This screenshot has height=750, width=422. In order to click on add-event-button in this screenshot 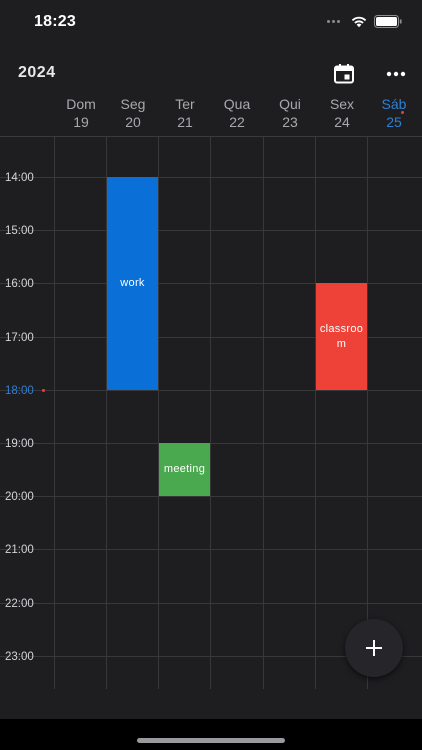, I will do `click(374, 648)`.